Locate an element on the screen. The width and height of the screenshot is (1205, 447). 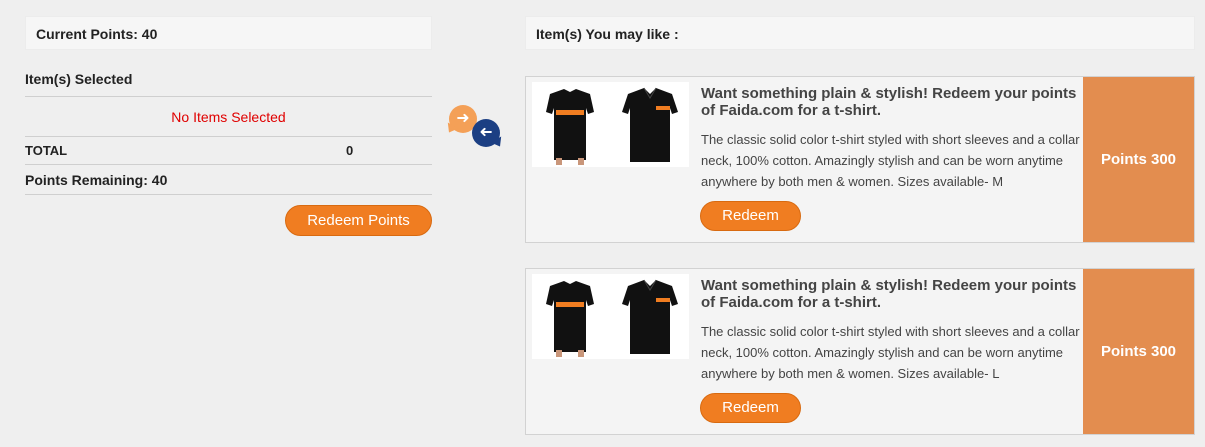
current-points: Current Points: 40 is located at coordinates (228, 33).